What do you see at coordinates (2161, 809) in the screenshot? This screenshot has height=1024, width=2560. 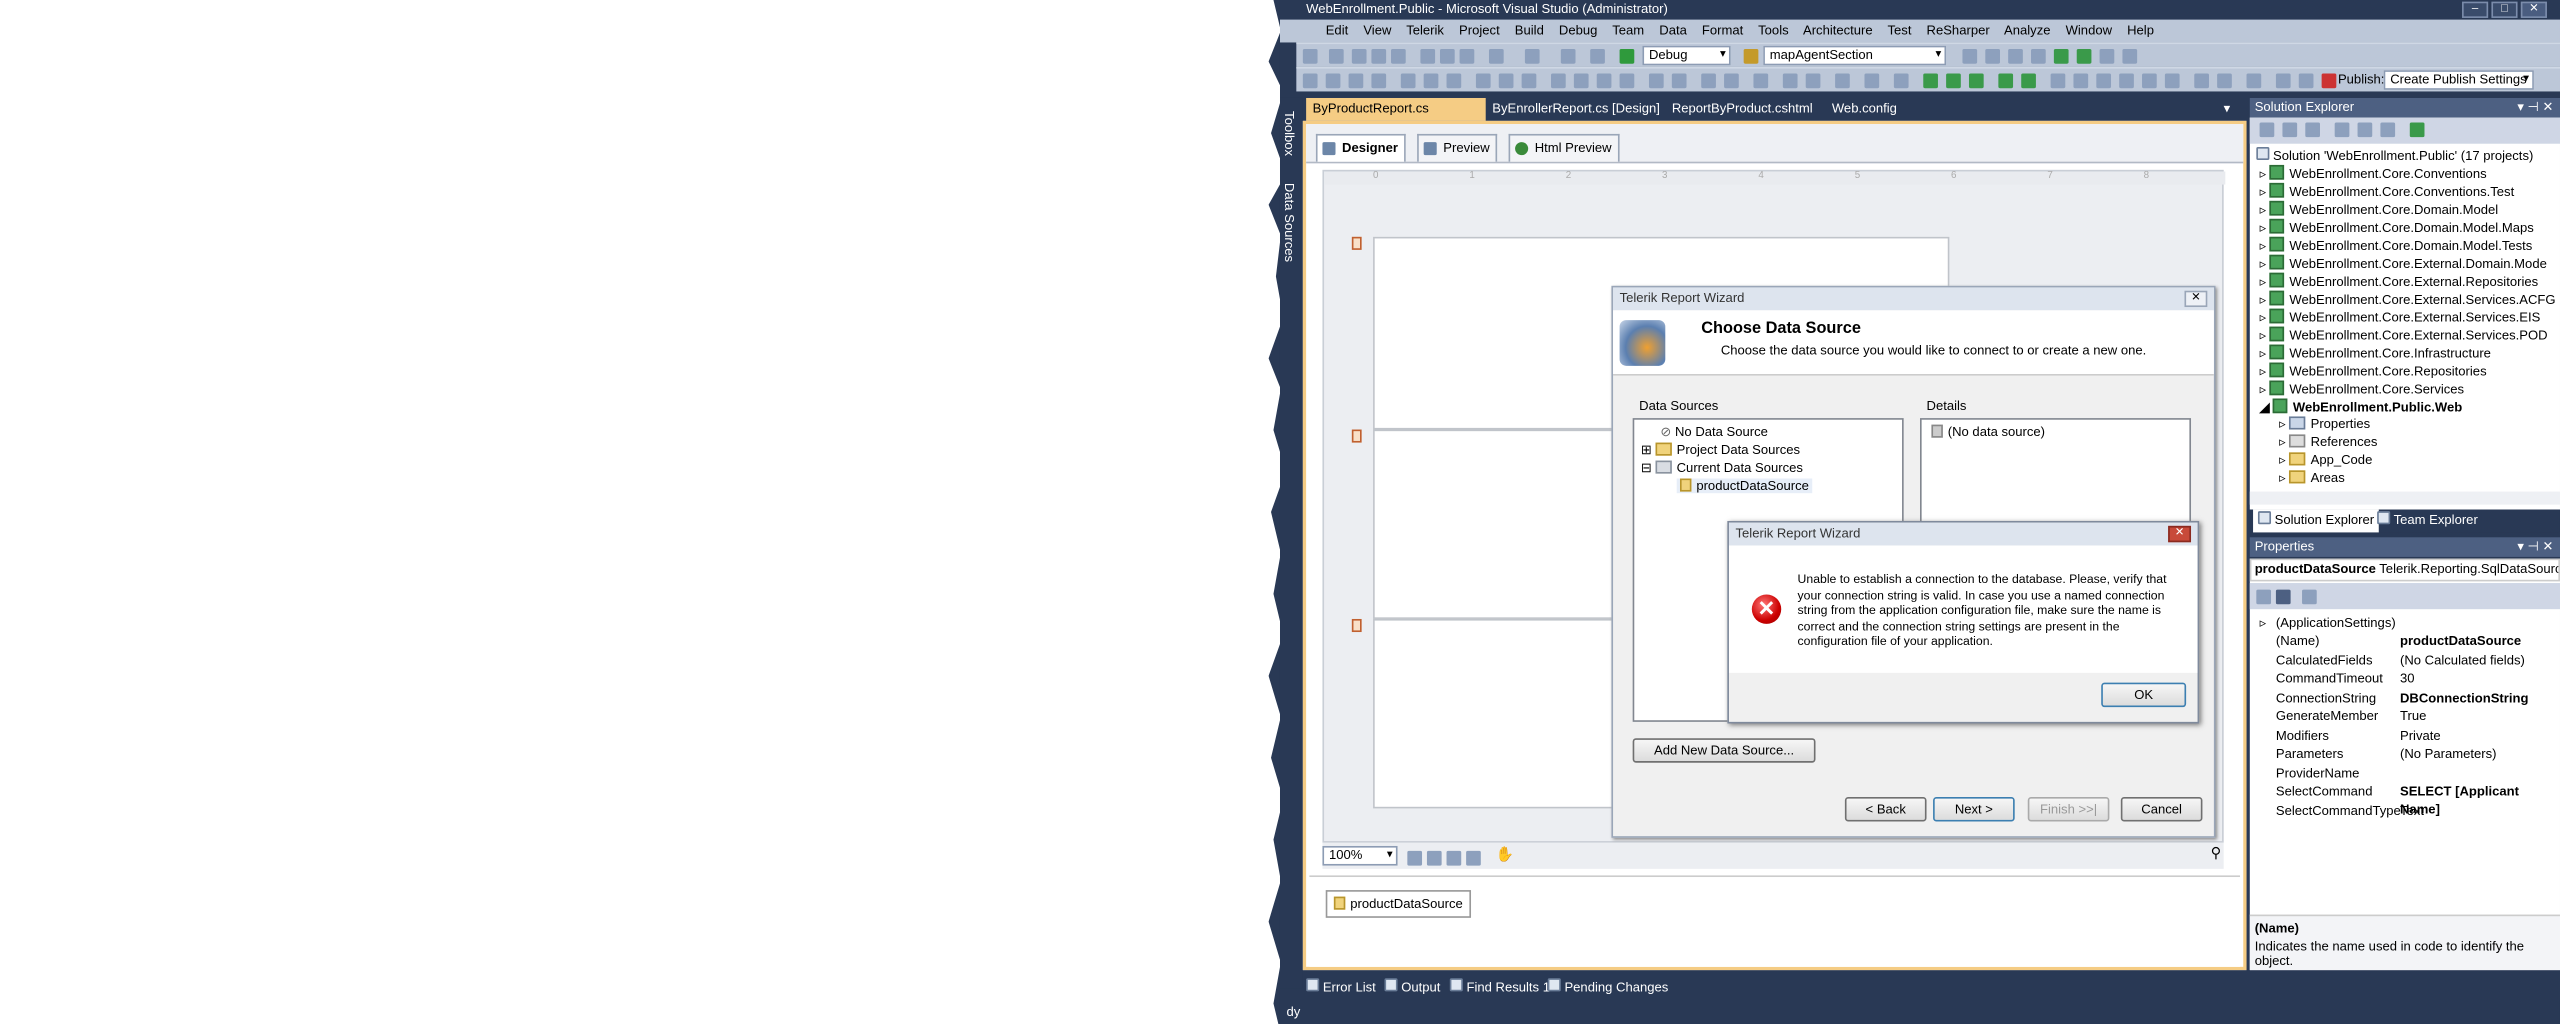 I see `cancel-button: Cancel` at bounding box center [2161, 809].